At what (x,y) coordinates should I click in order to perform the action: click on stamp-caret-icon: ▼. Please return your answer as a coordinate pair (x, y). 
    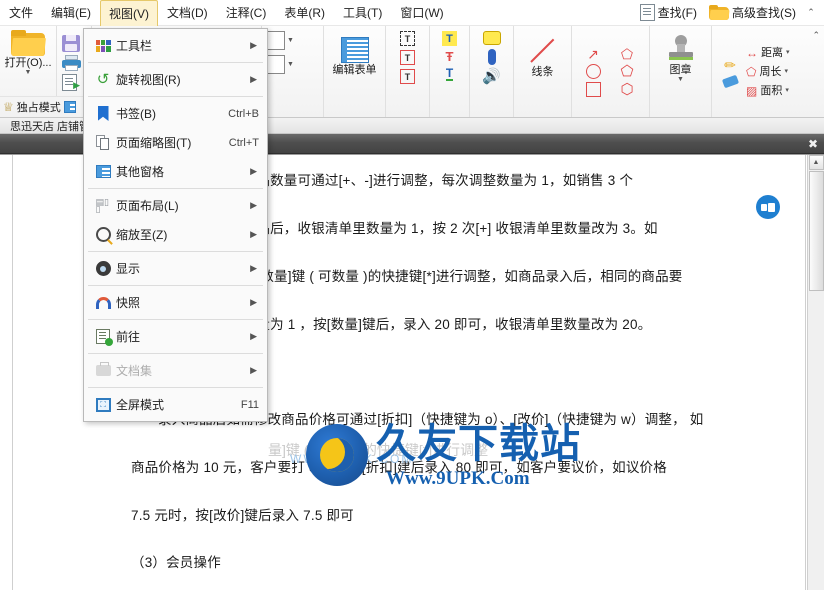
    Looking at the image, I should click on (680, 79).